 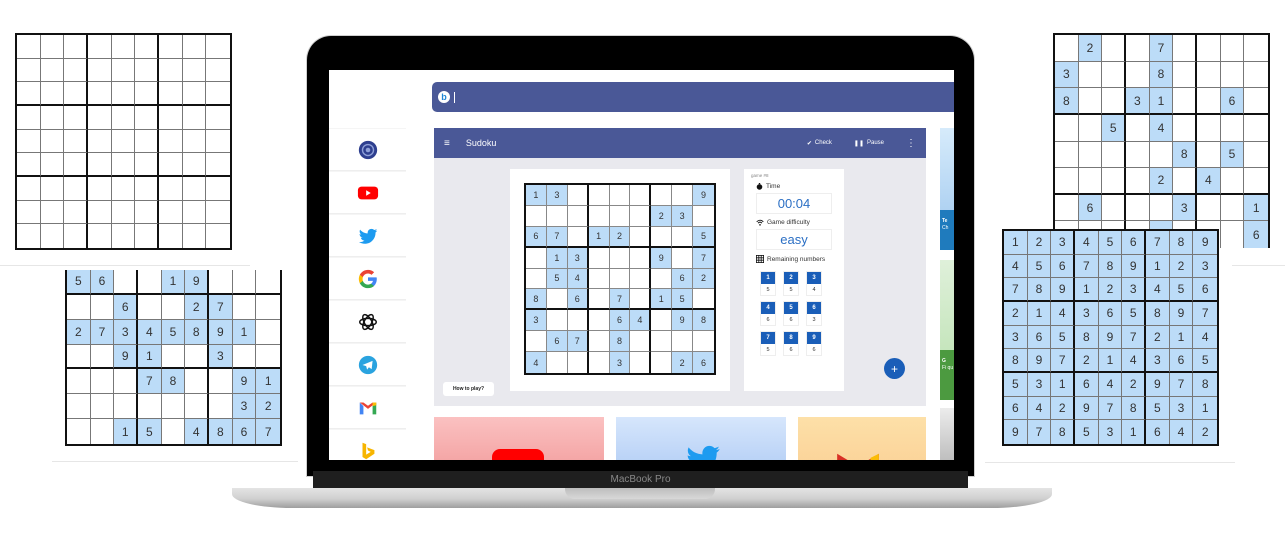 I want to click on side-card-1-caption: Te Ch, so click(x=947, y=230).